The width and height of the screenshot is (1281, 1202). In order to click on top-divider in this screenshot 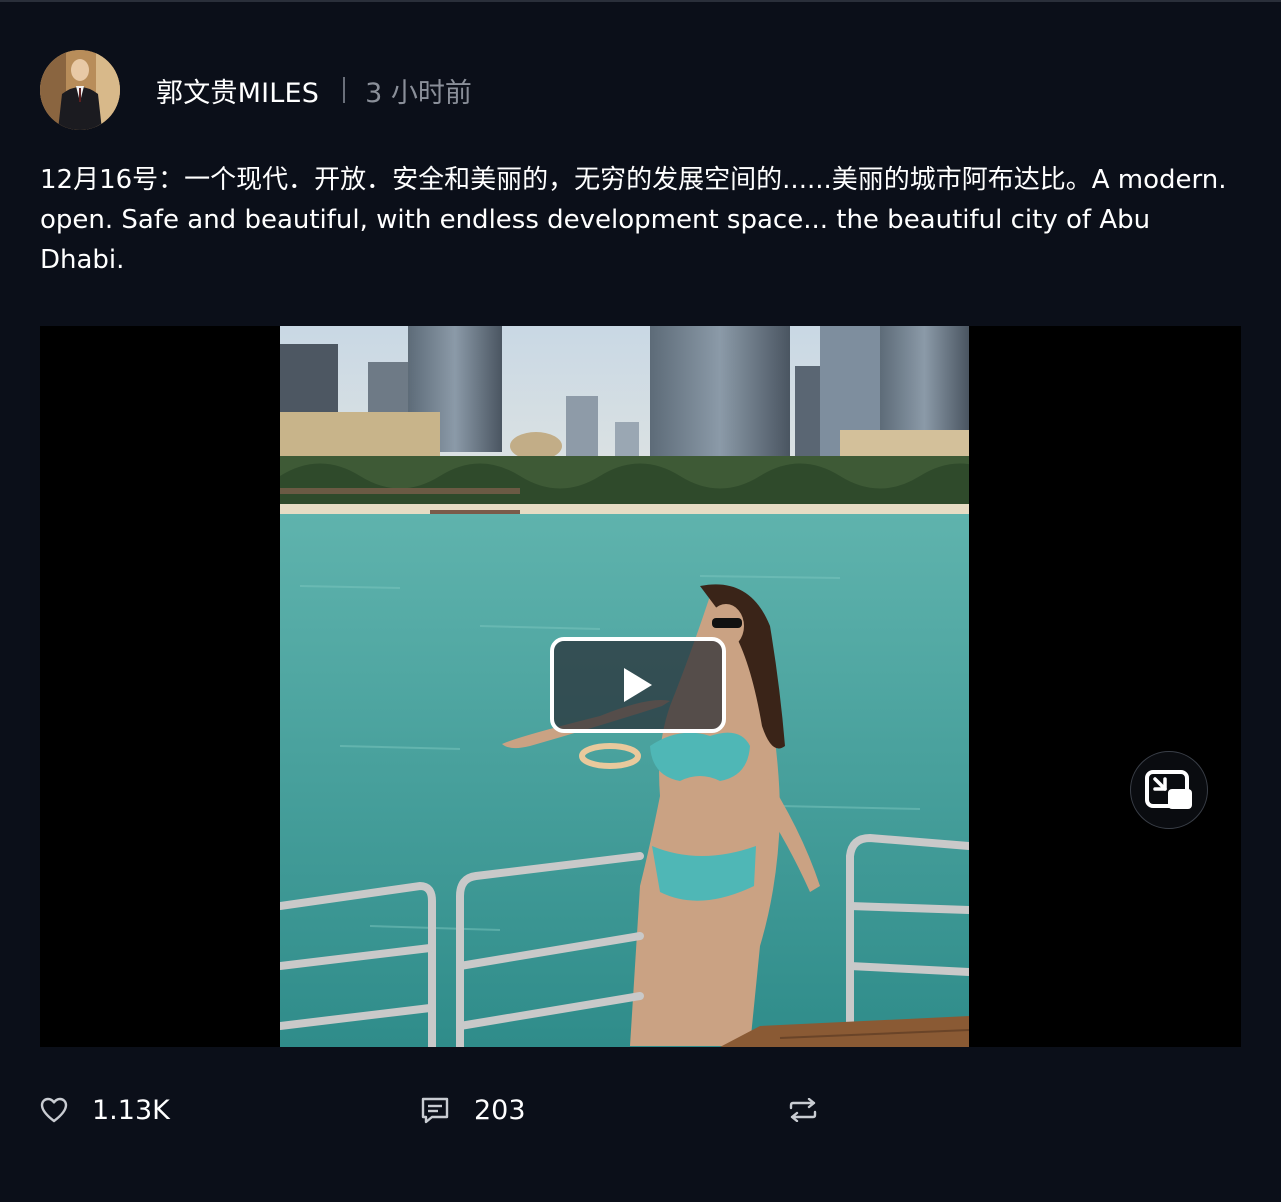, I will do `click(640, 1)`.